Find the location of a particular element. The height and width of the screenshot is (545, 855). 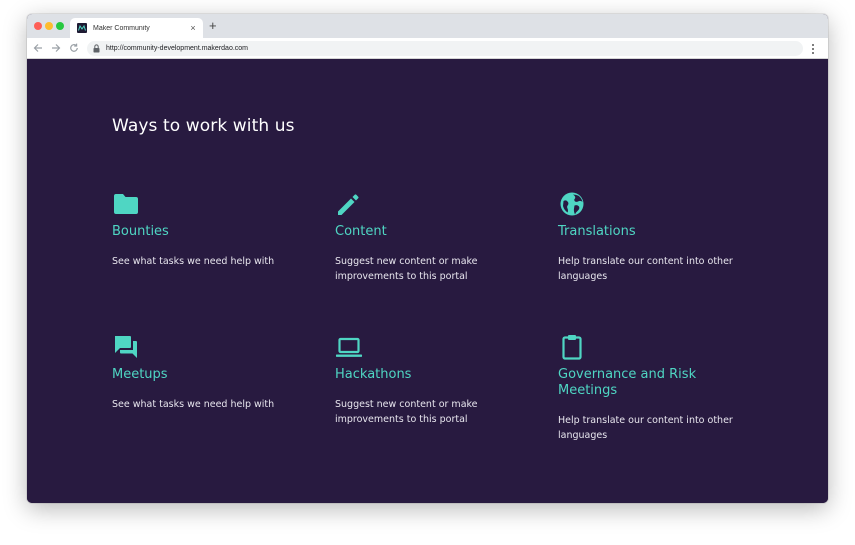

card-title: Content is located at coordinates (425, 232).